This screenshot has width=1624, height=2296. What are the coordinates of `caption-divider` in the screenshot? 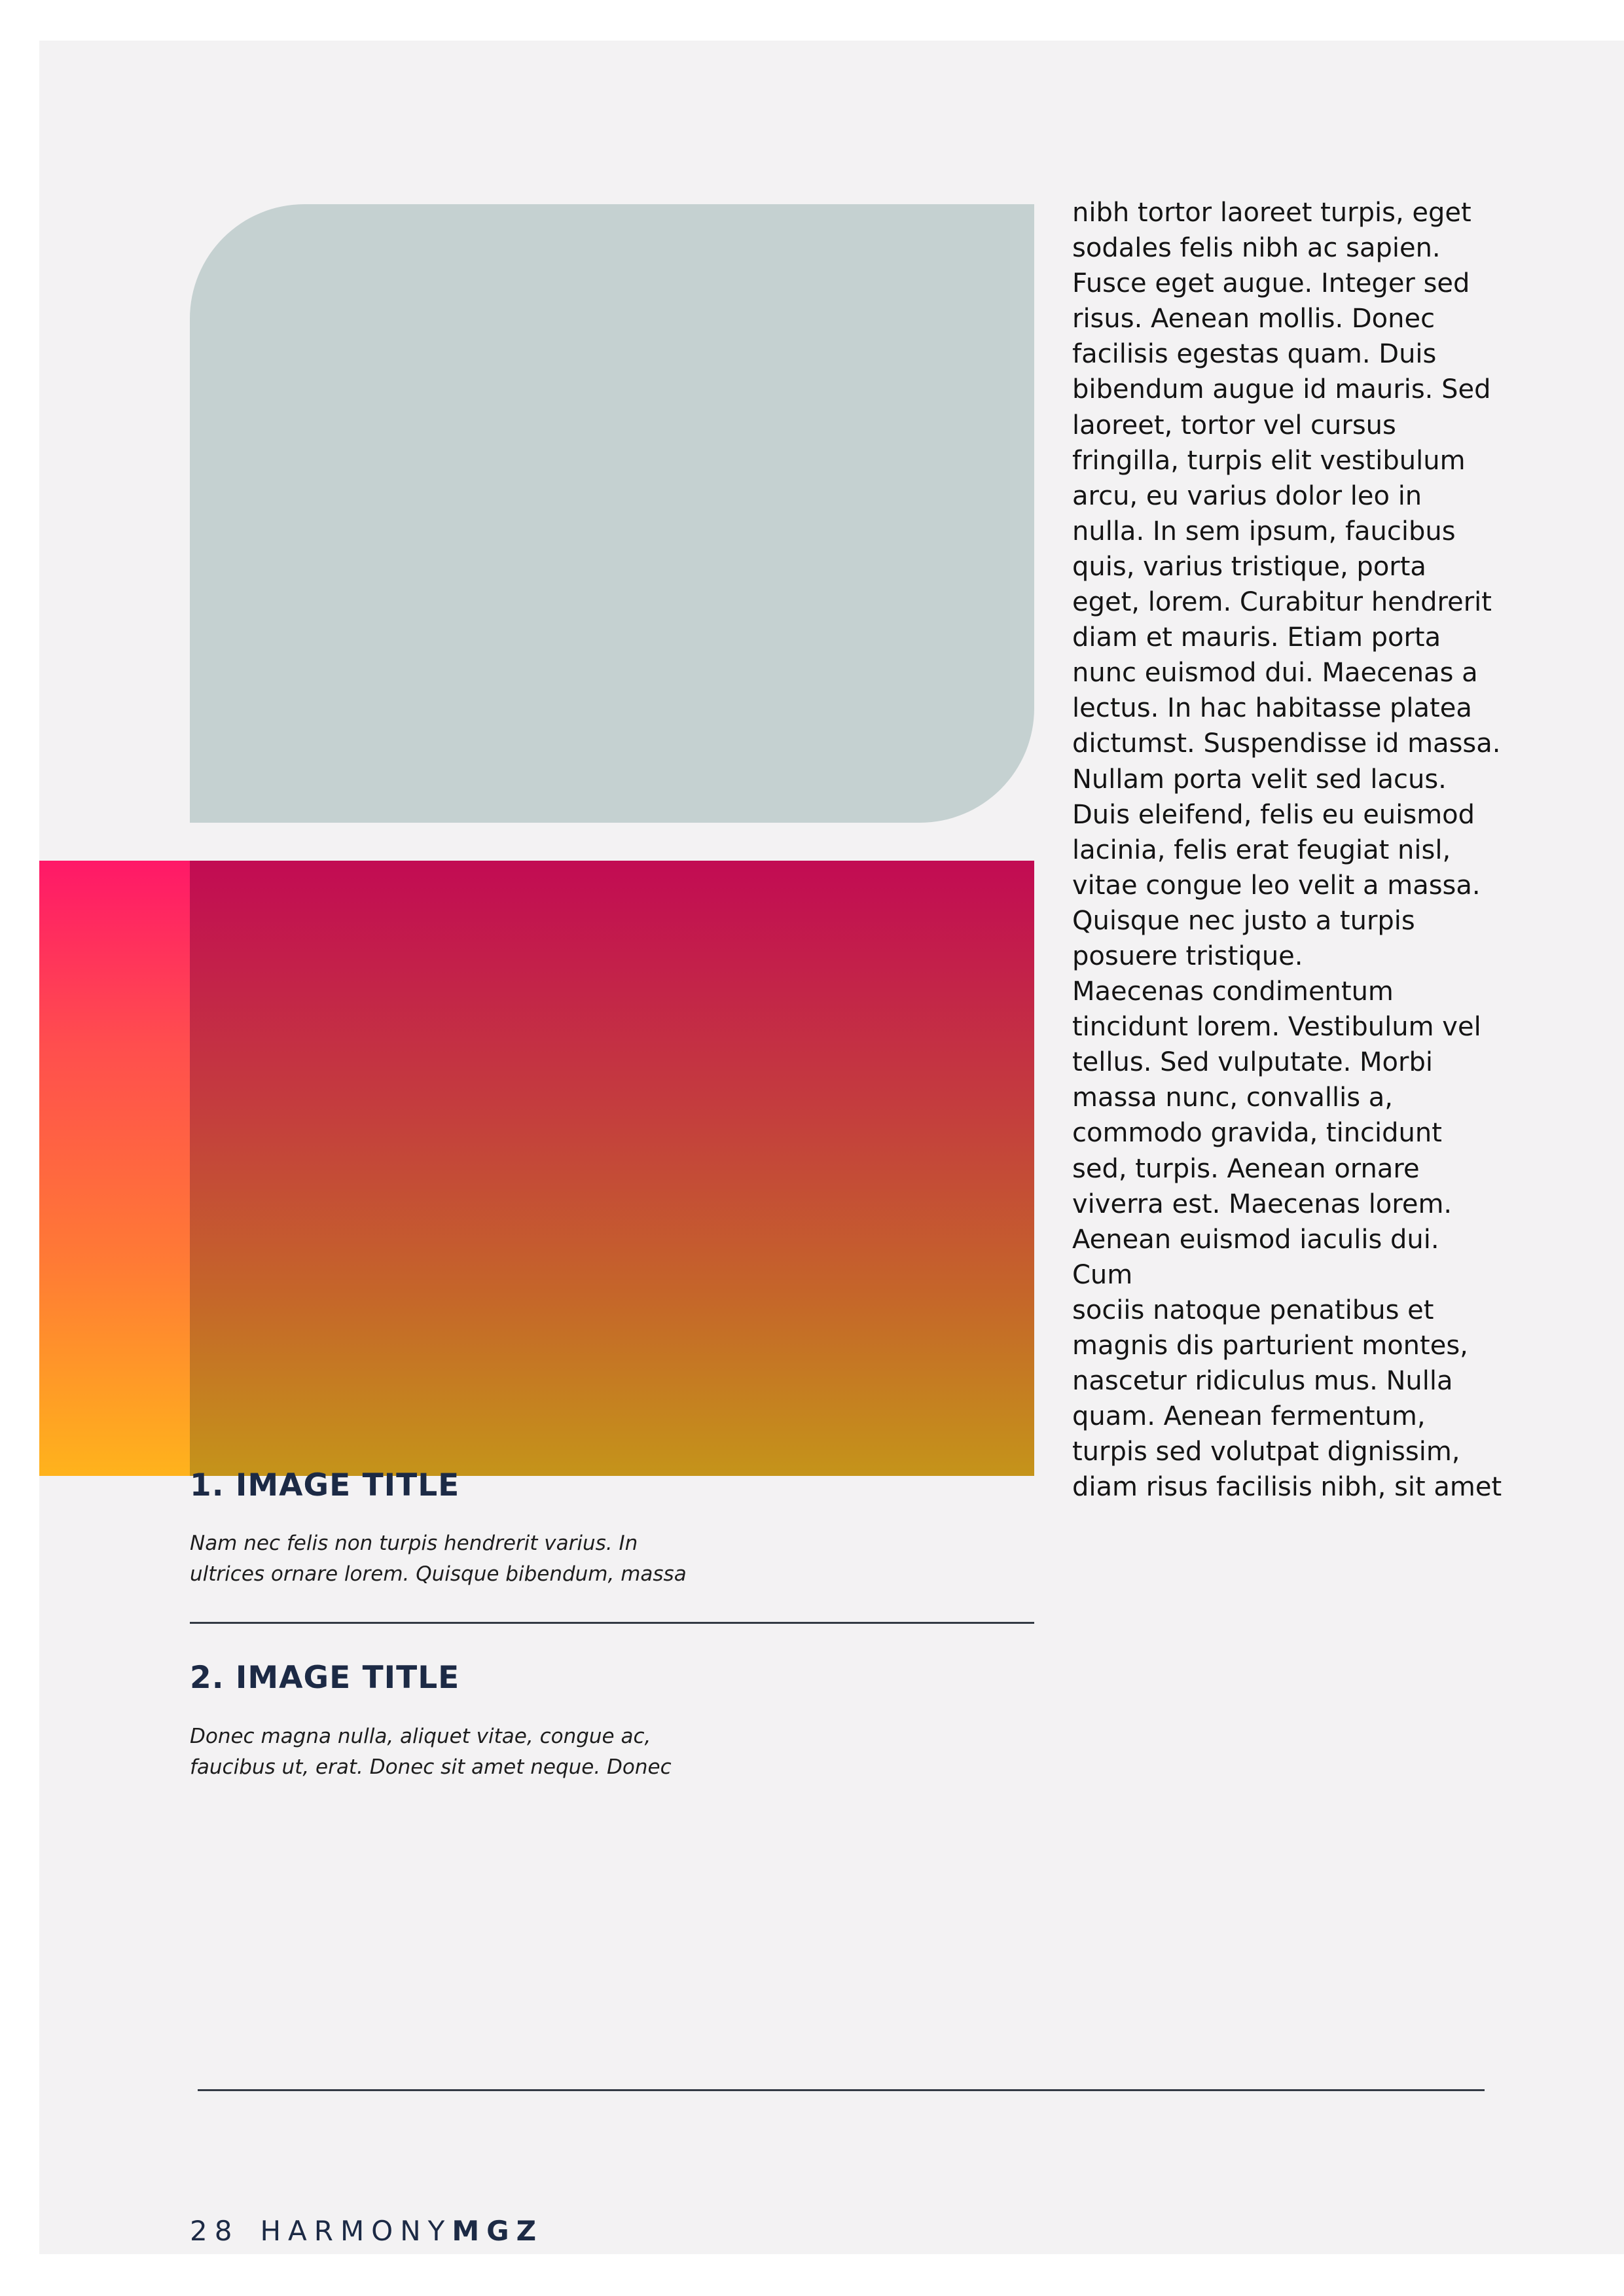 It's located at (612, 1623).